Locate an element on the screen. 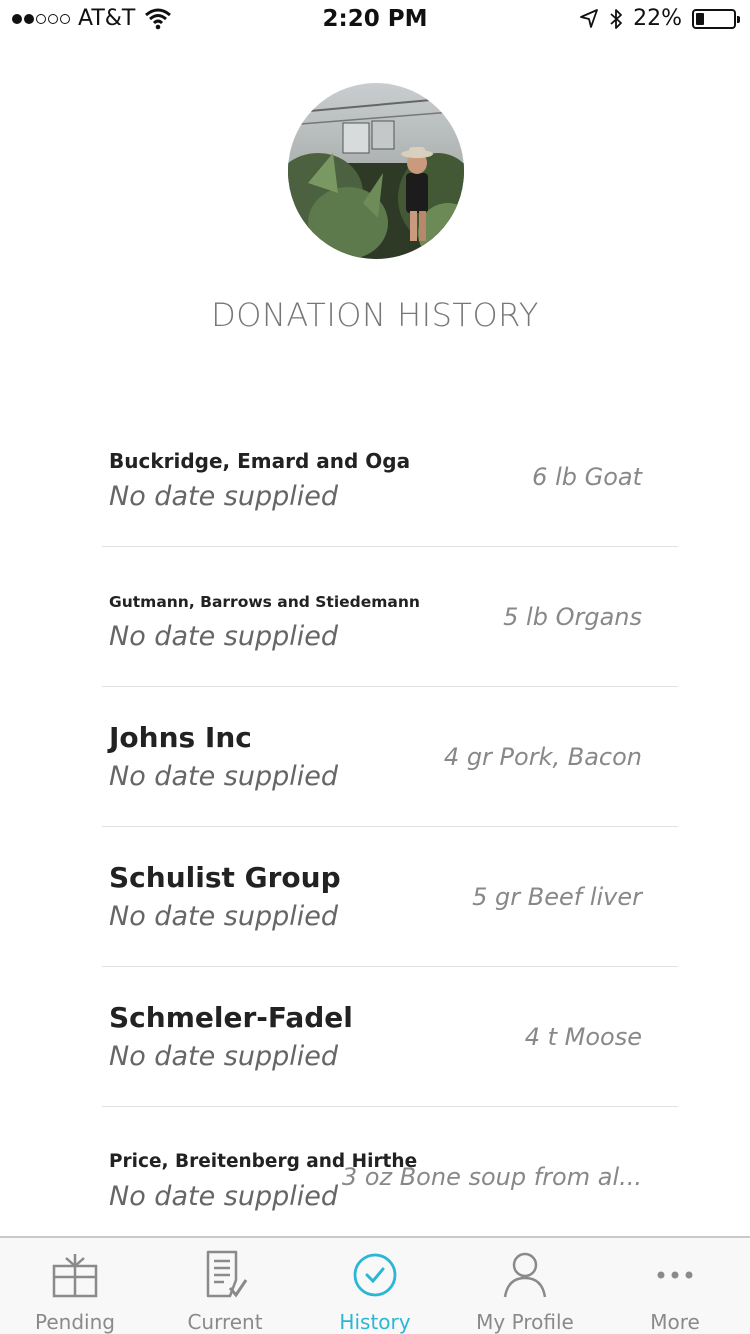 Image resolution: width=750 pixels, height=1334 pixels. tab-bar: Pending Current History My Profile More is located at coordinates (375, 1285).